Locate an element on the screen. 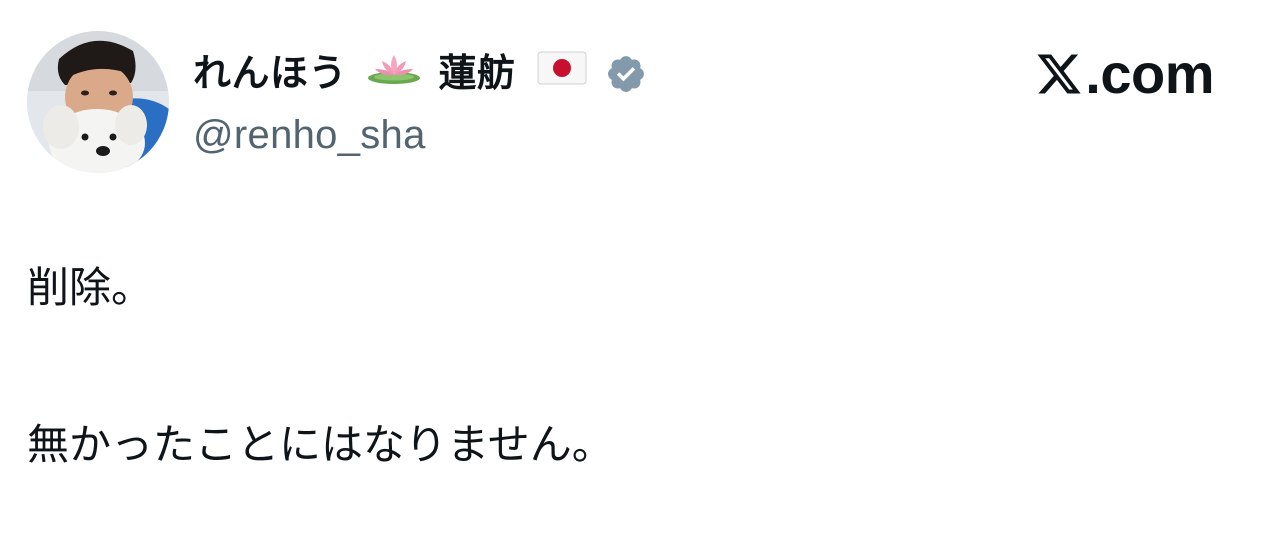  site-label: .com is located at coordinates (1149, 73).